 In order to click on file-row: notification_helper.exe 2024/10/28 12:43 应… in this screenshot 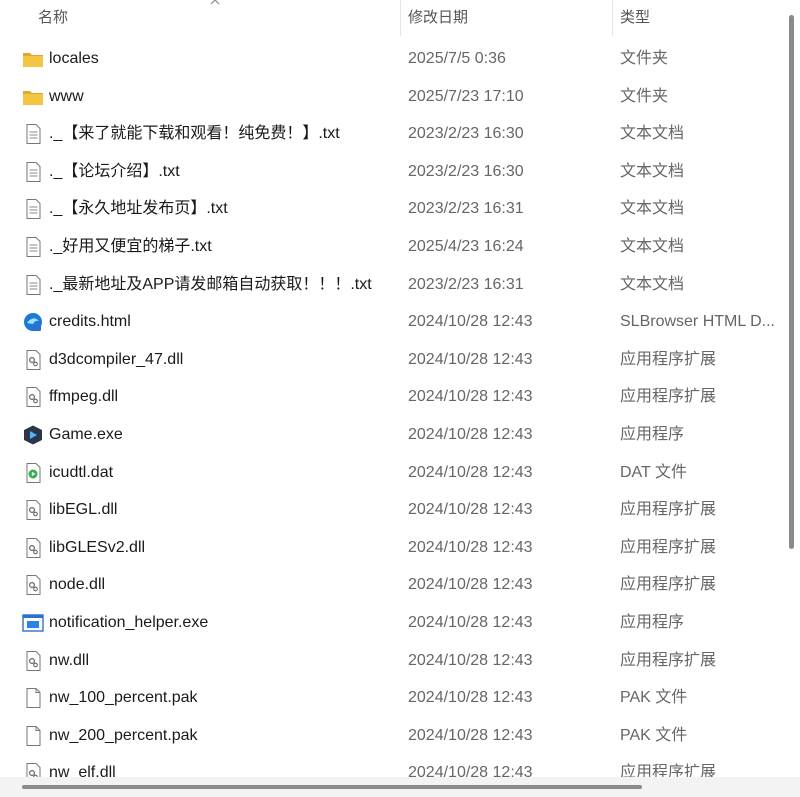, I will do `click(389, 622)`.